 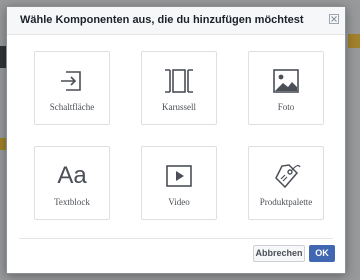 I want to click on photo-icon, so click(x=286, y=81).